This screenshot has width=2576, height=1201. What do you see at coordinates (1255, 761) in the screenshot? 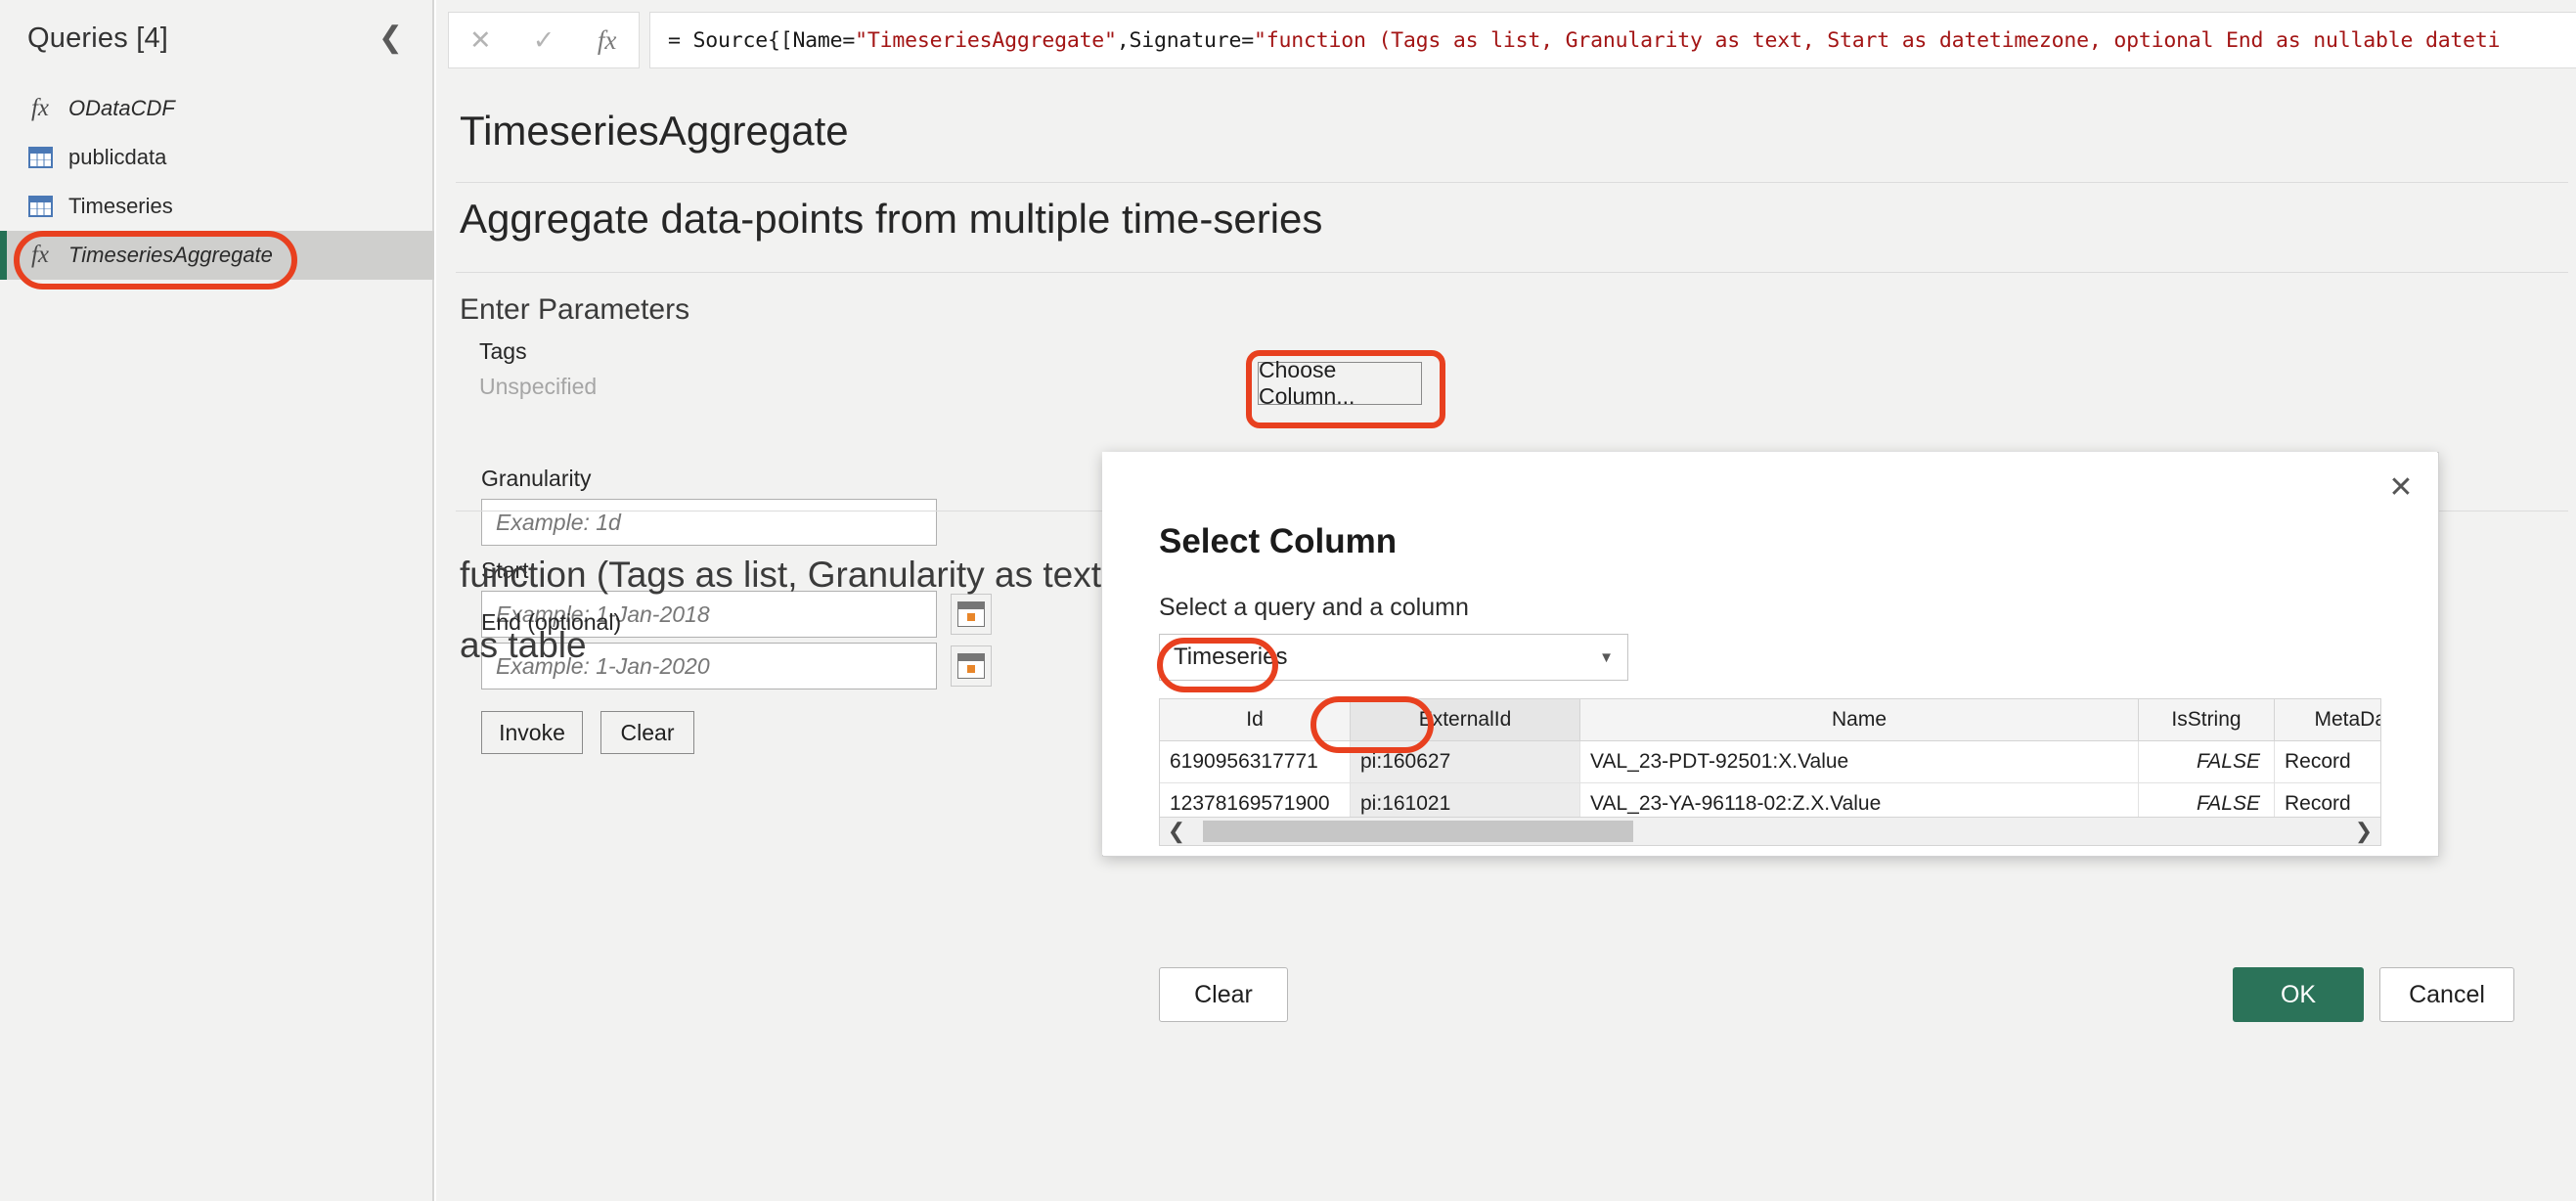
I see `cell-id: 6190956317771` at bounding box center [1255, 761].